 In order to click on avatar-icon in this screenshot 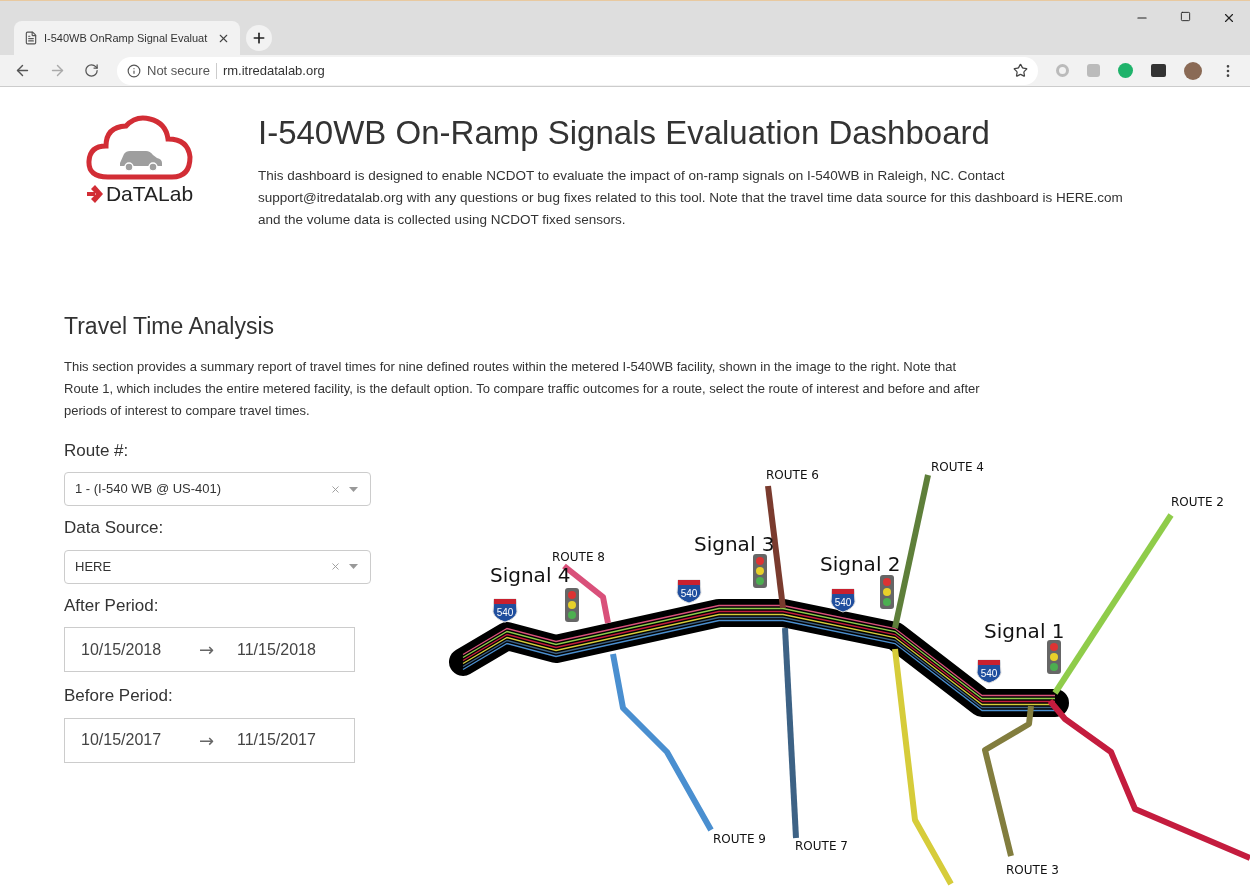, I will do `click(1193, 70)`.